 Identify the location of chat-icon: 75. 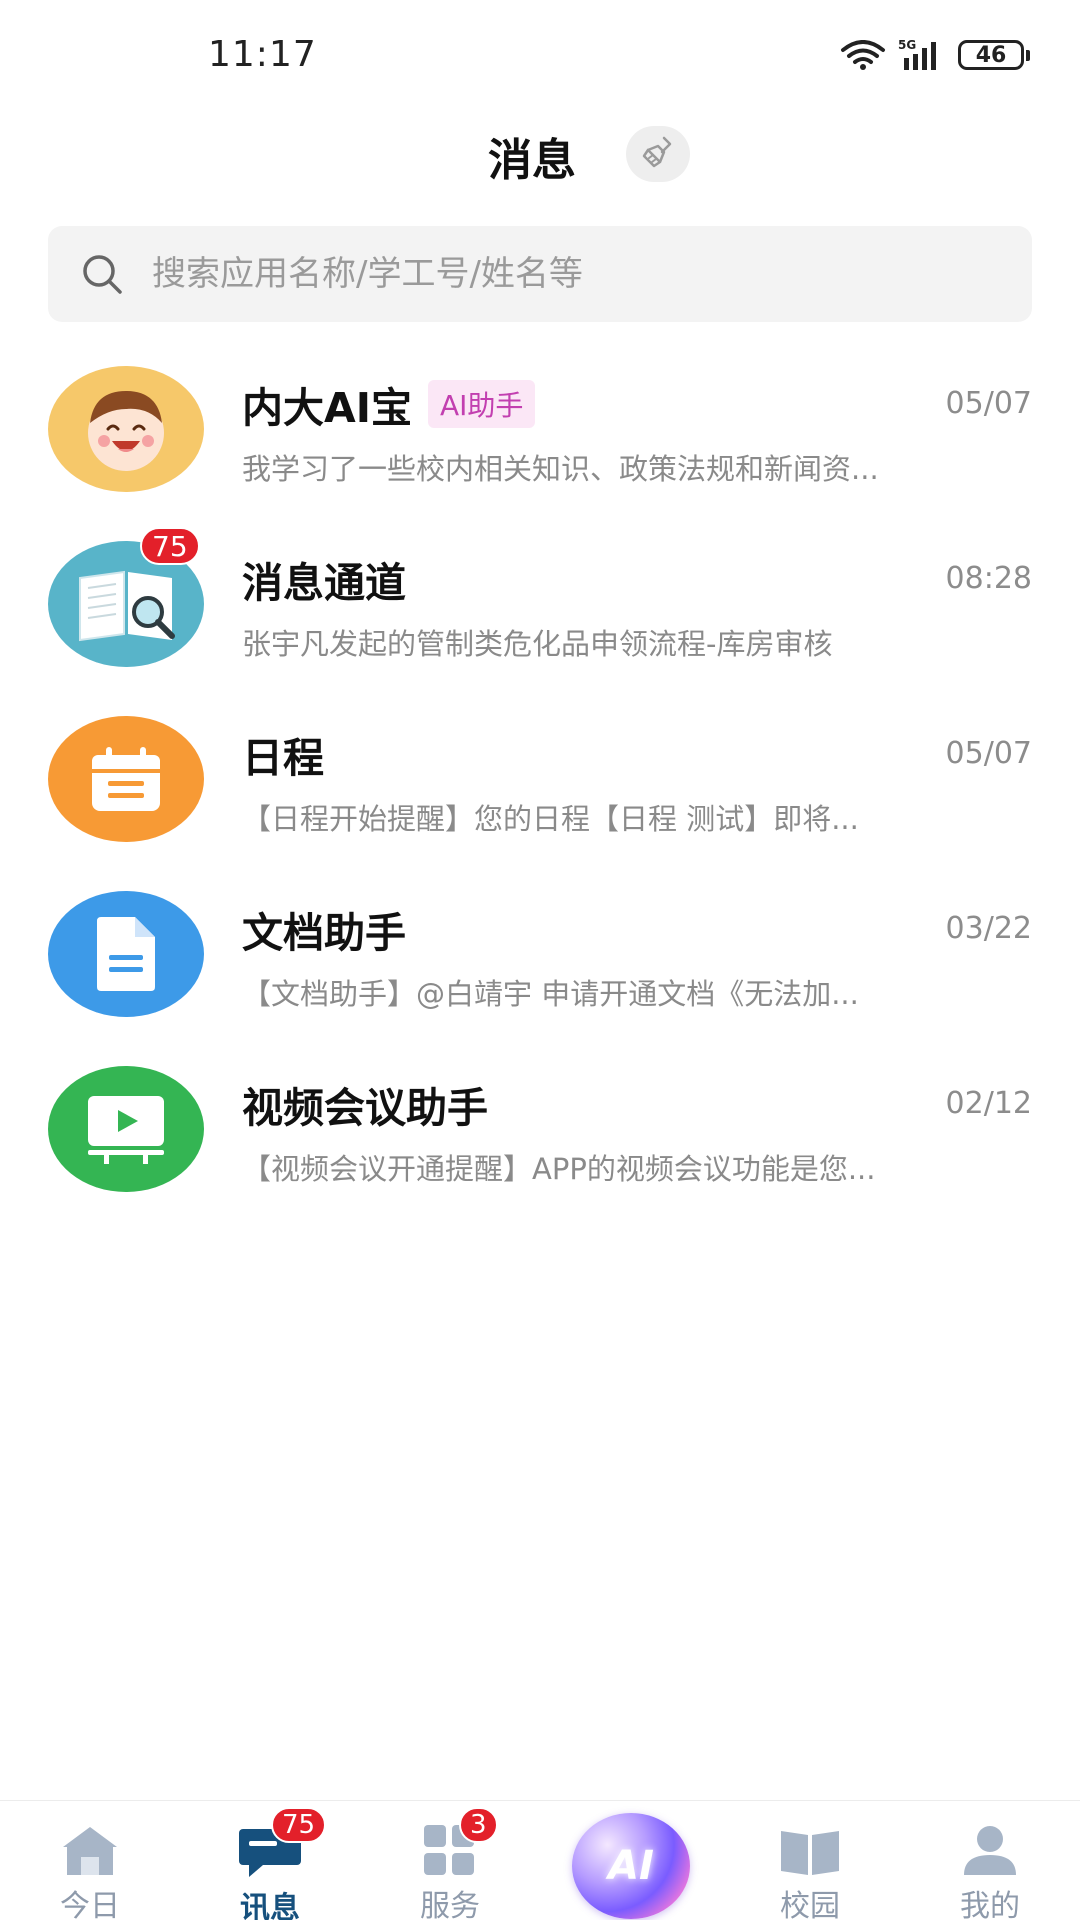
(281, 1843).